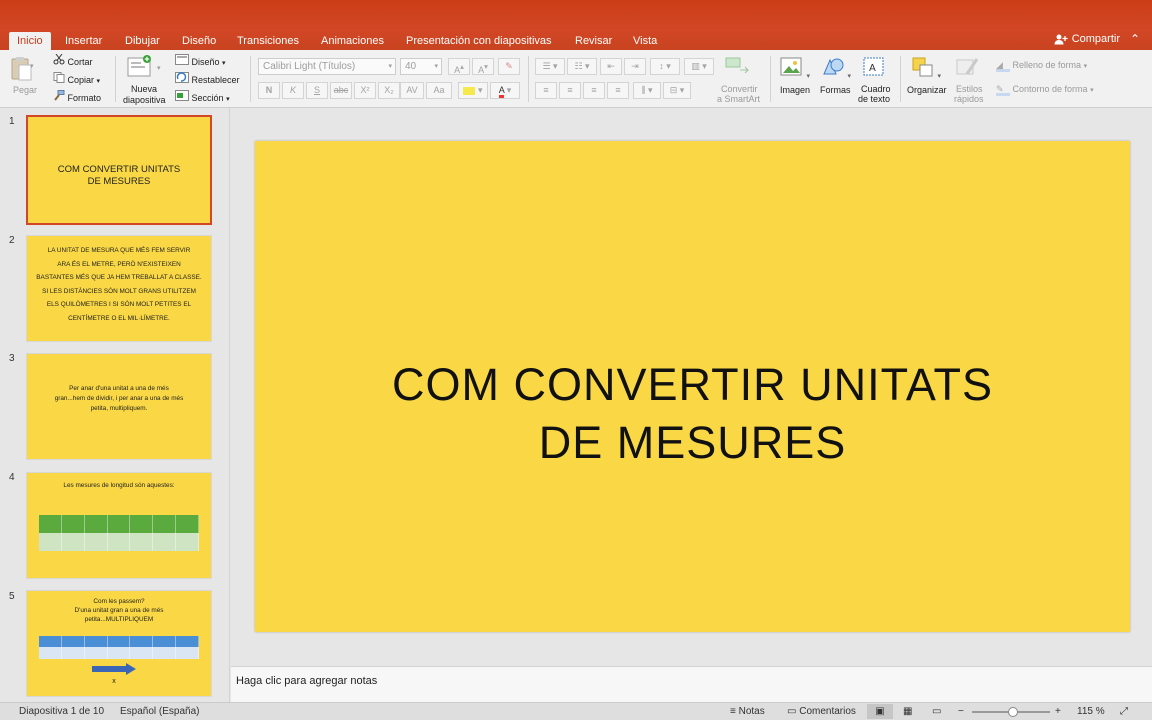  What do you see at coordinates (1003, 66) in the screenshot?
I see `paint-bucket-icon: ◢` at bounding box center [1003, 66].